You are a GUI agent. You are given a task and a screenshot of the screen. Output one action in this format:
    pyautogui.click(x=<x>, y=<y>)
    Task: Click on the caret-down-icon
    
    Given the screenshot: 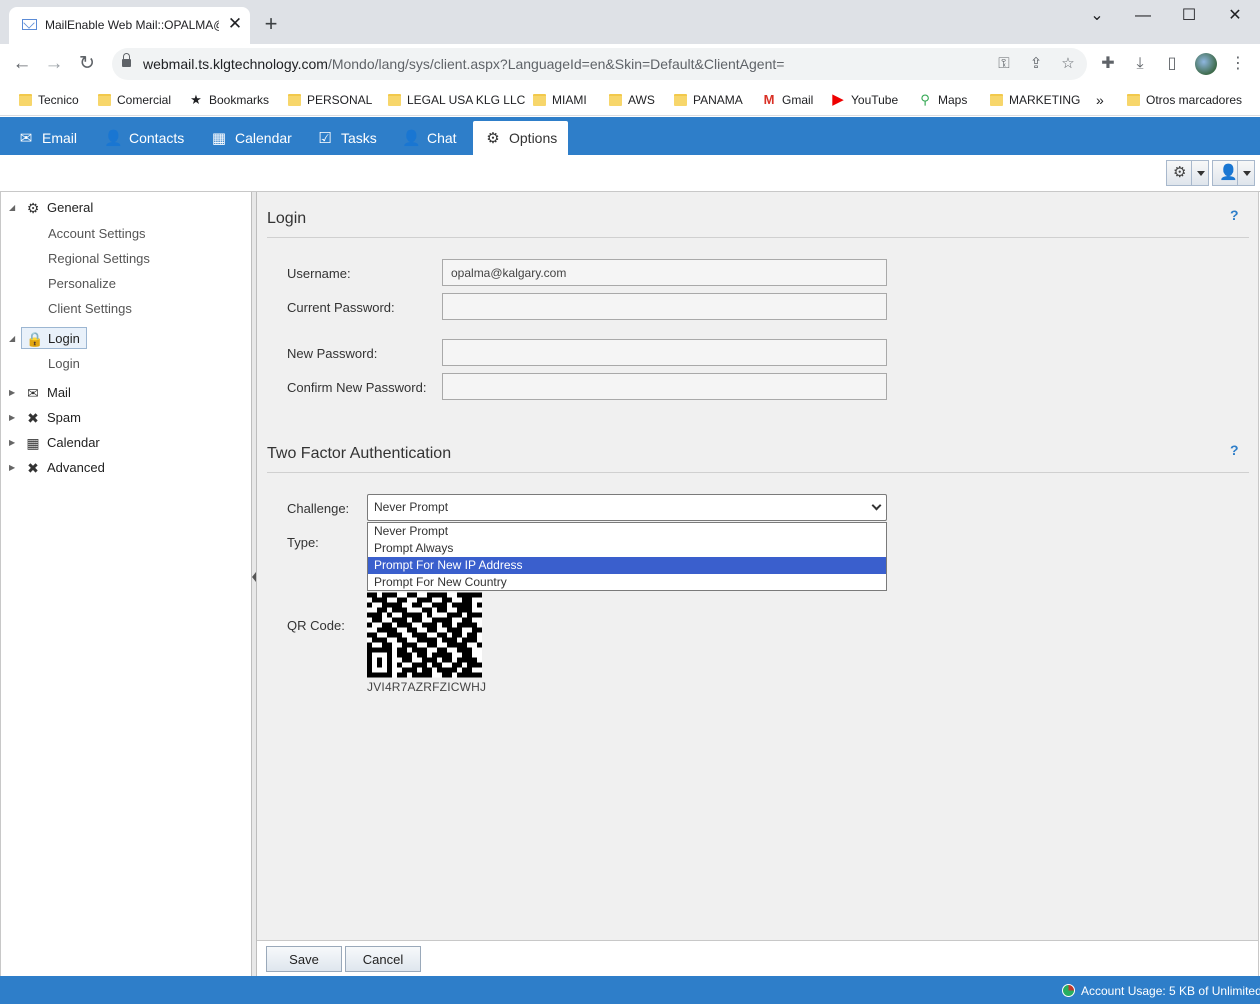 What is the action you would take?
    pyautogui.click(x=1201, y=173)
    